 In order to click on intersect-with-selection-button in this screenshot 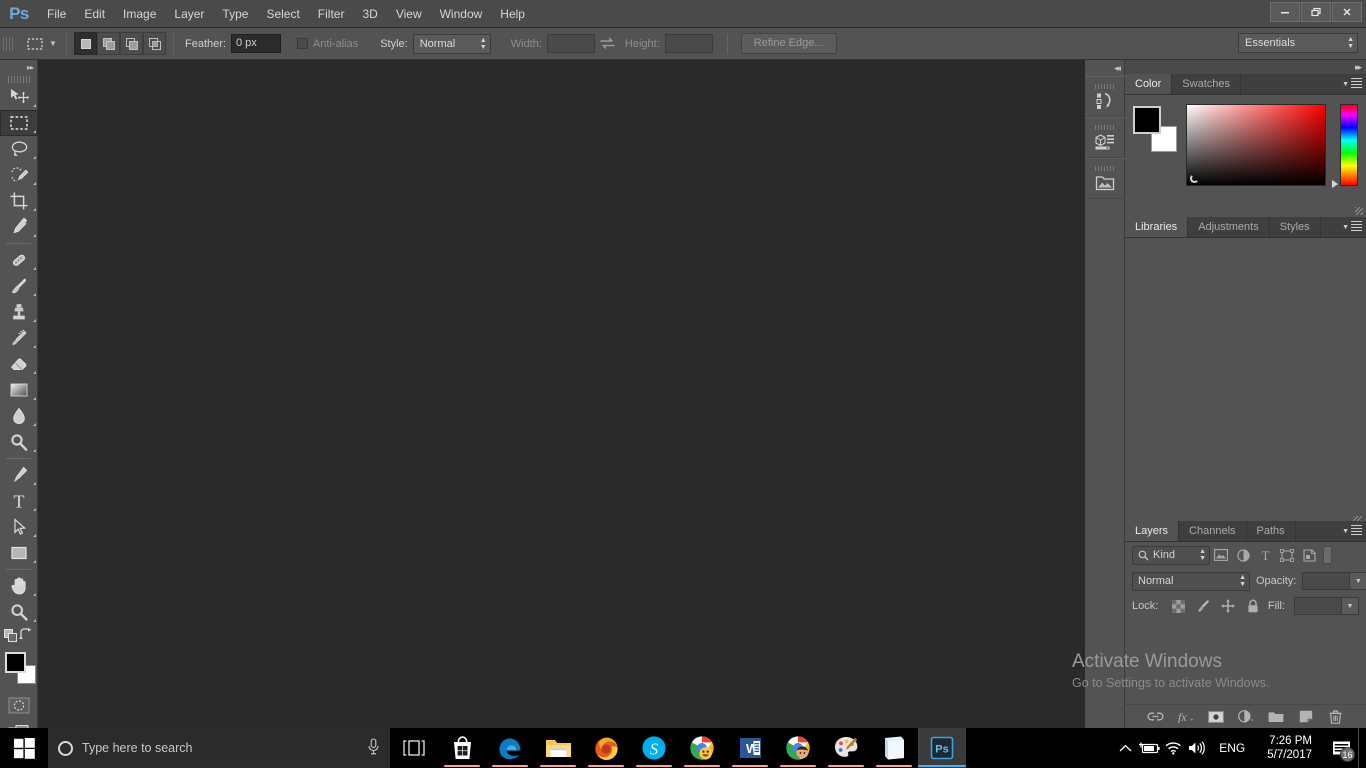, I will do `click(154, 43)`.